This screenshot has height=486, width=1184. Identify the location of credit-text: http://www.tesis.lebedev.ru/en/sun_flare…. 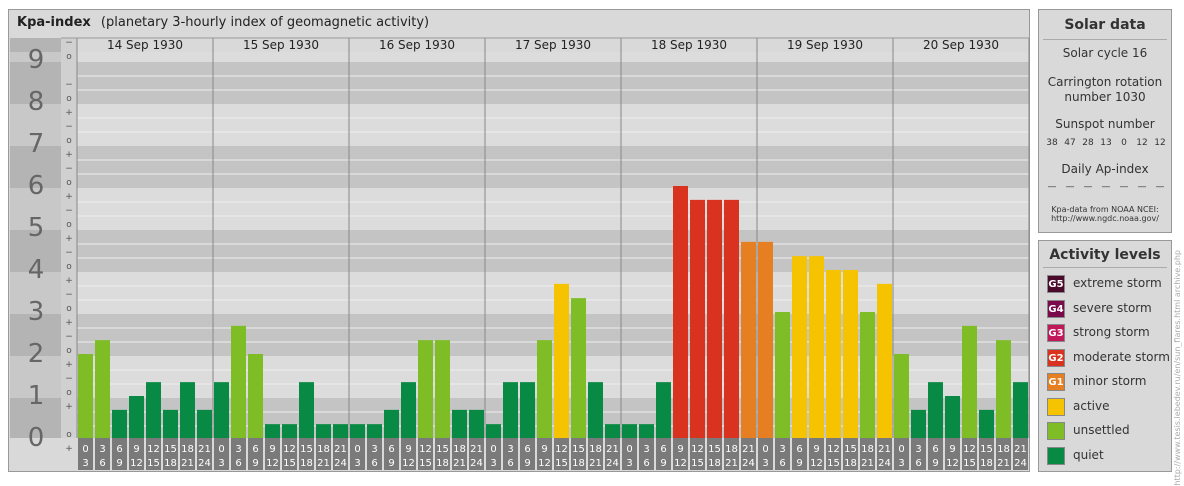
(1177, 368).